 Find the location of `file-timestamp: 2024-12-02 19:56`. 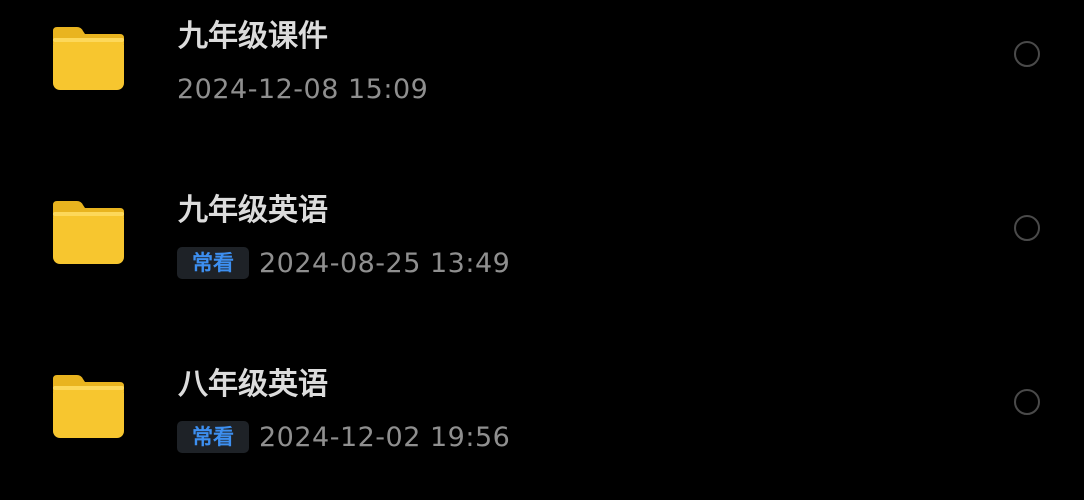

file-timestamp: 2024-12-02 19:56 is located at coordinates (385, 437).